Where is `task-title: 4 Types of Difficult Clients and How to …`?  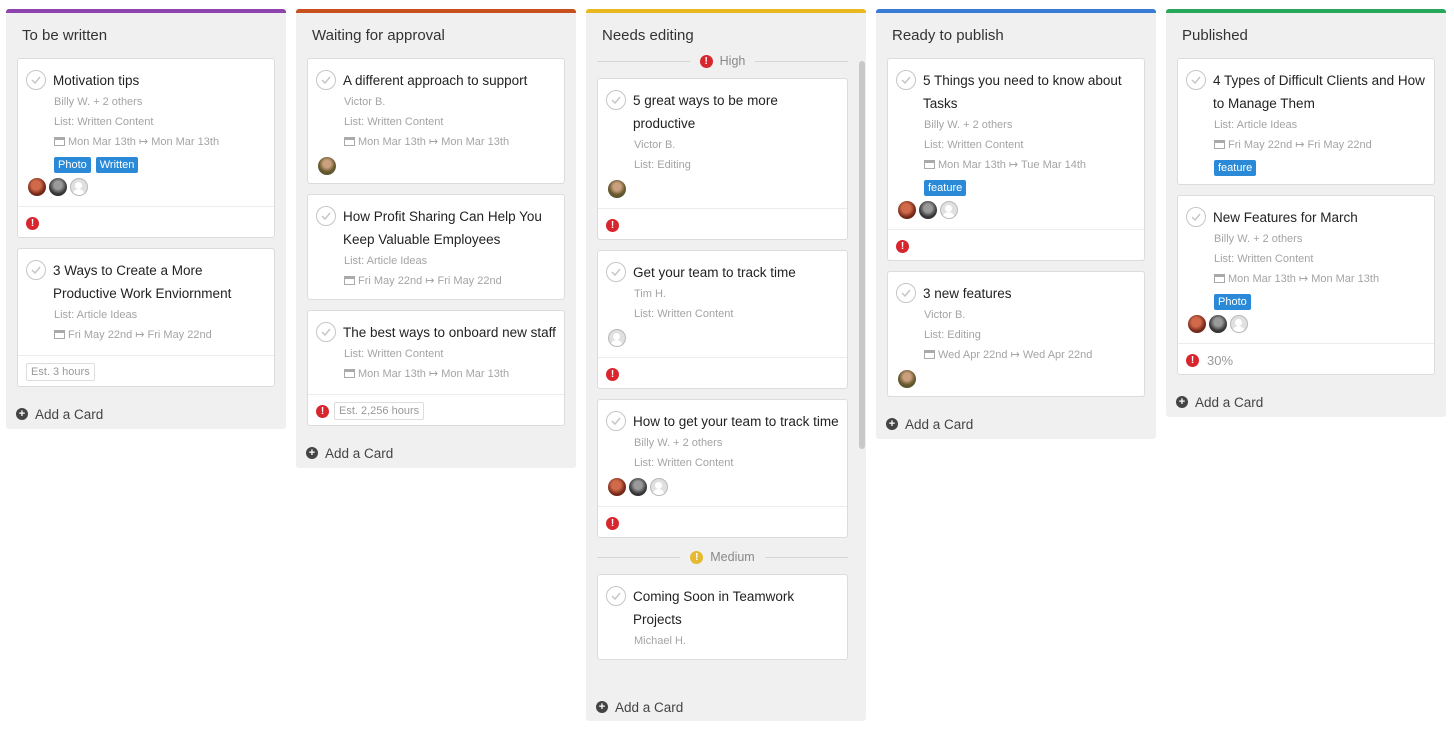
task-title: 4 Types of Difficult Clients and How to … is located at coordinates (1319, 92).